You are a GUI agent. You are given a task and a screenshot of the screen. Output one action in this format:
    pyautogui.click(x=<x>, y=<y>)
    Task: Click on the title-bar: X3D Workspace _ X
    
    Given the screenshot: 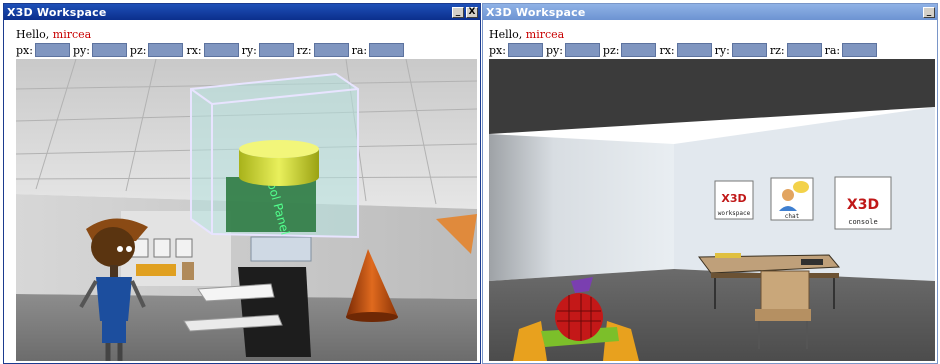 What is the action you would take?
    pyautogui.click(x=242, y=12)
    